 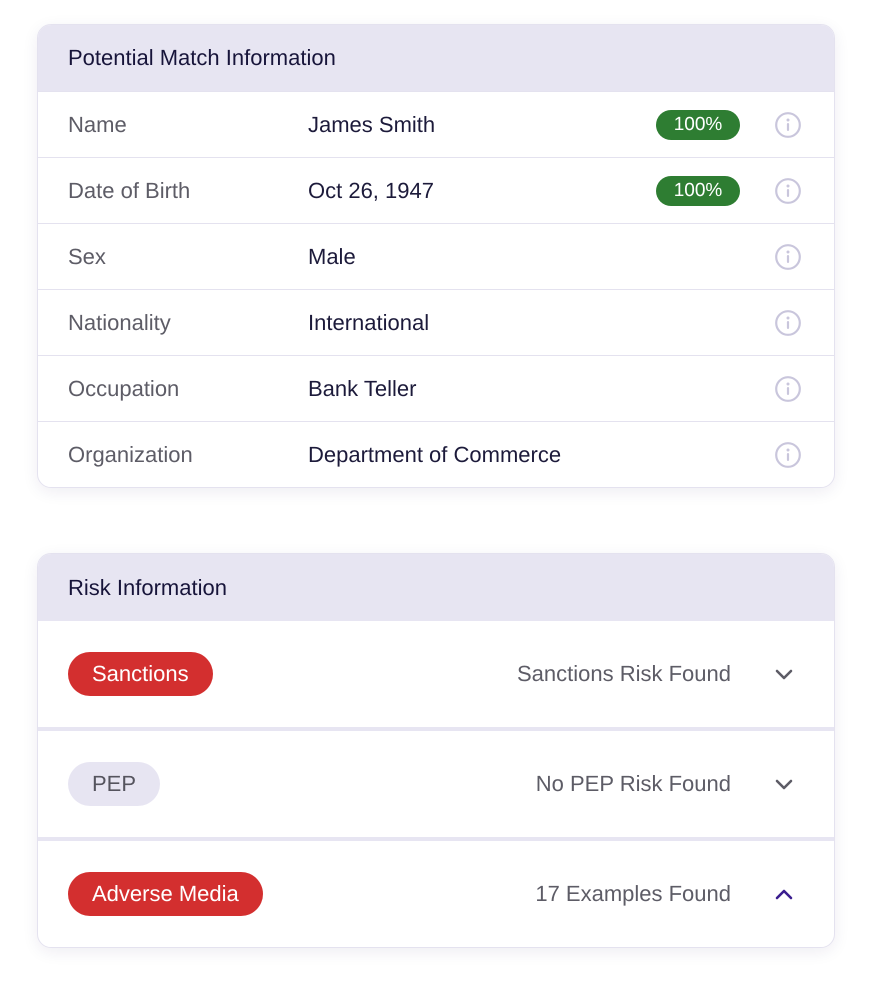 What do you see at coordinates (369, 323) in the screenshot?
I see `field-value: International` at bounding box center [369, 323].